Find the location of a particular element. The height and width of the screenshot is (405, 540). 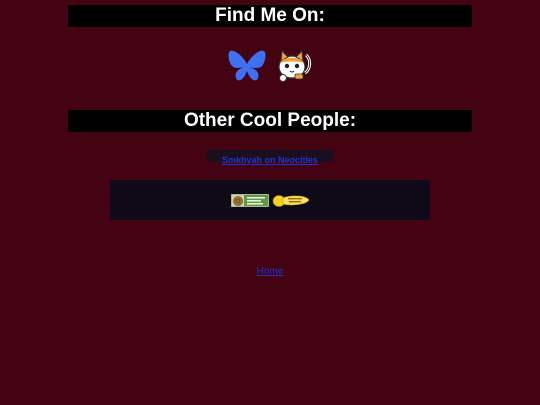

cool-person-link-box: Smkhyah on Neocities is located at coordinates (270, 157).